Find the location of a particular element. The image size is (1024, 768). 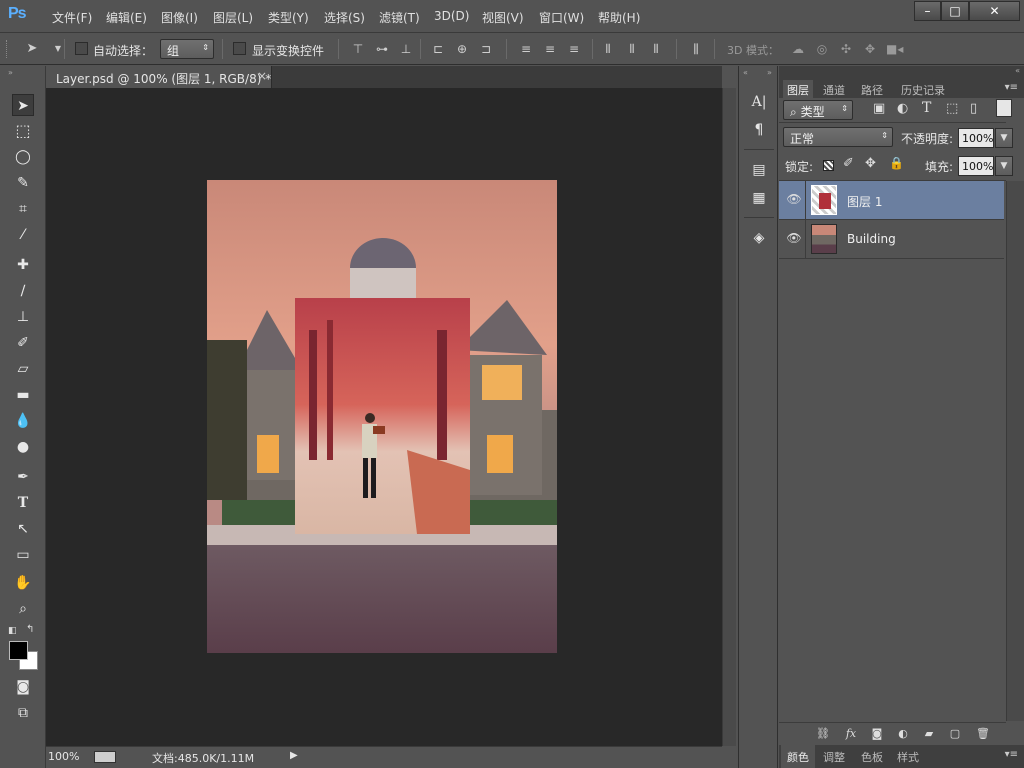

layers-scrollbar is located at coordinates (1015, 451).